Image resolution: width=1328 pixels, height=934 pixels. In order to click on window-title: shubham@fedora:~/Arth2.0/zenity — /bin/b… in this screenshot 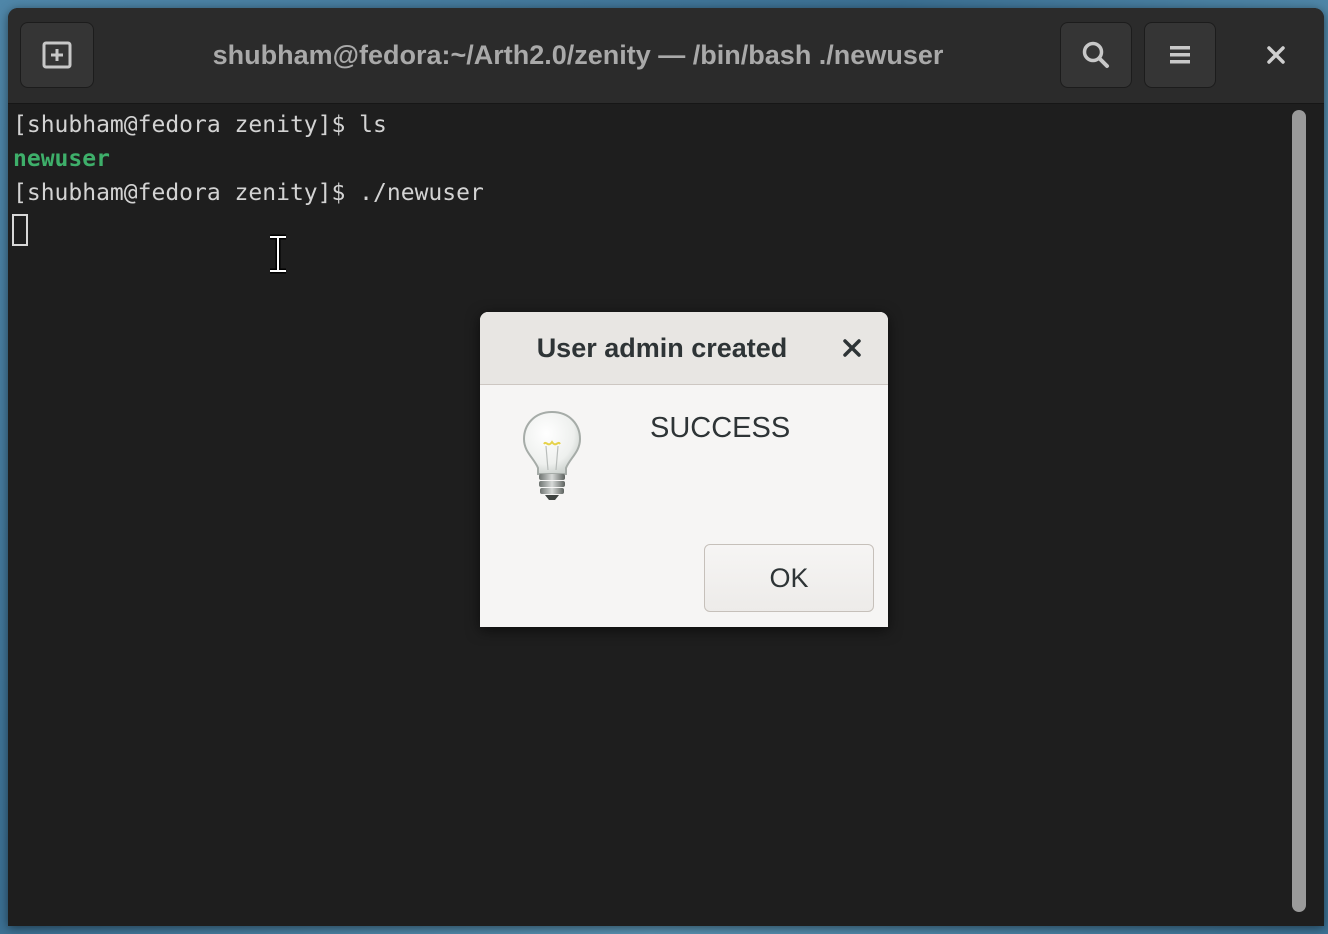, I will do `click(578, 55)`.